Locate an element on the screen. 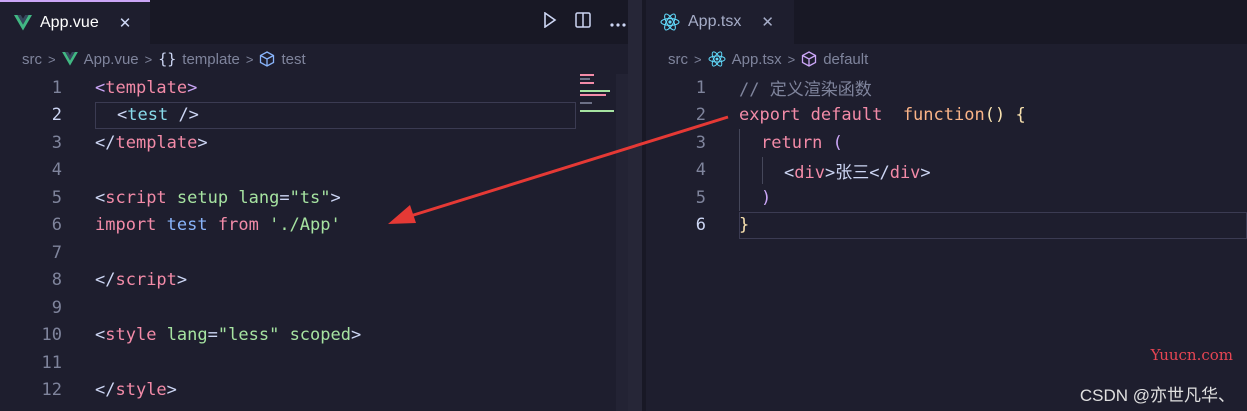 The width and height of the screenshot is (1247, 411). code-comment: // 定义渲染函数 is located at coordinates (805, 90).